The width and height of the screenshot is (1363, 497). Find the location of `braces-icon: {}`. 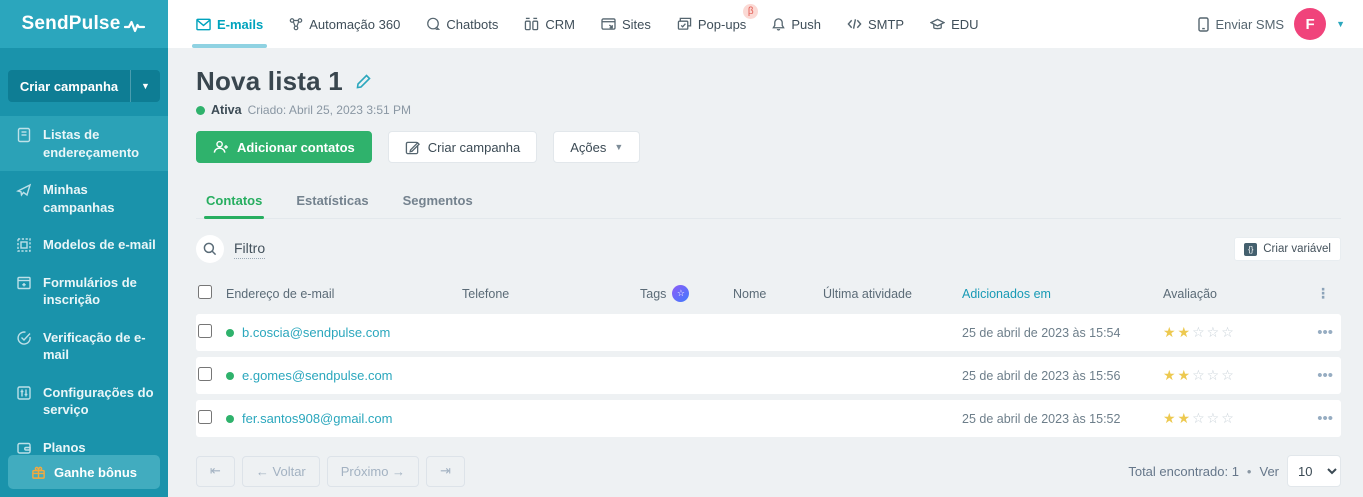

braces-icon: {} is located at coordinates (1251, 249).